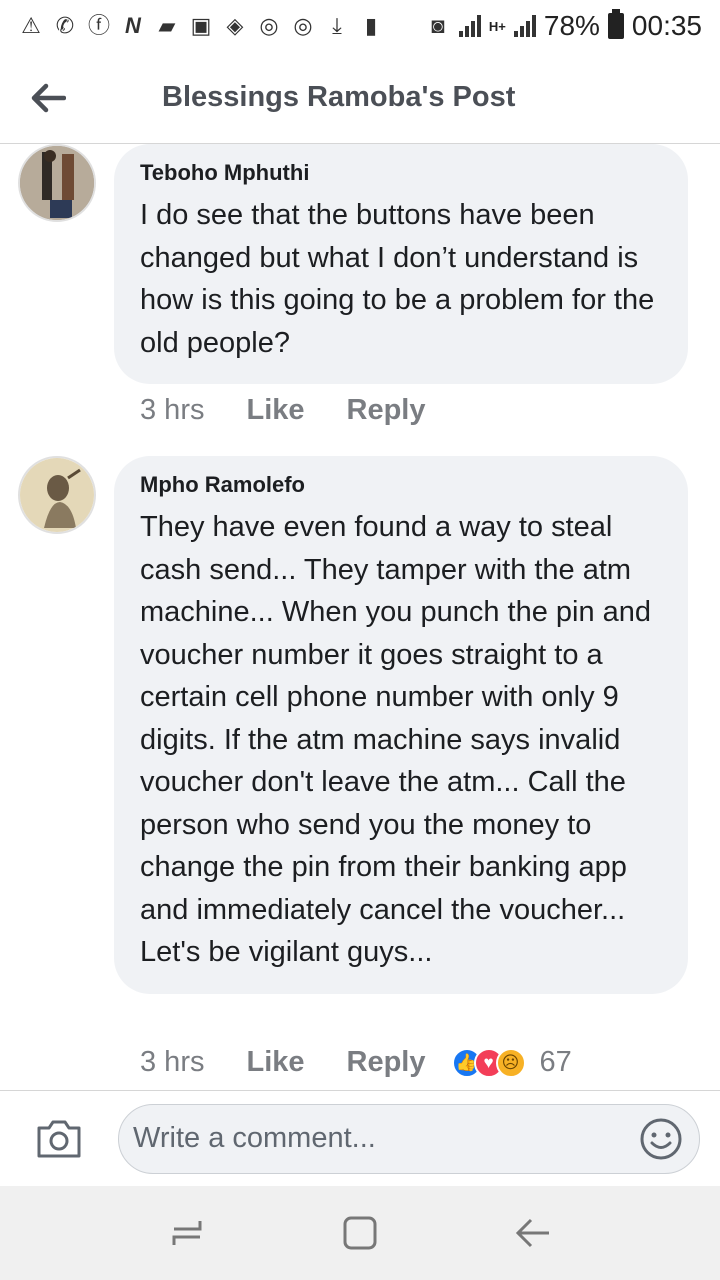  Describe the element at coordinates (469, 26) in the screenshot. I see `signal-icon` at that location.